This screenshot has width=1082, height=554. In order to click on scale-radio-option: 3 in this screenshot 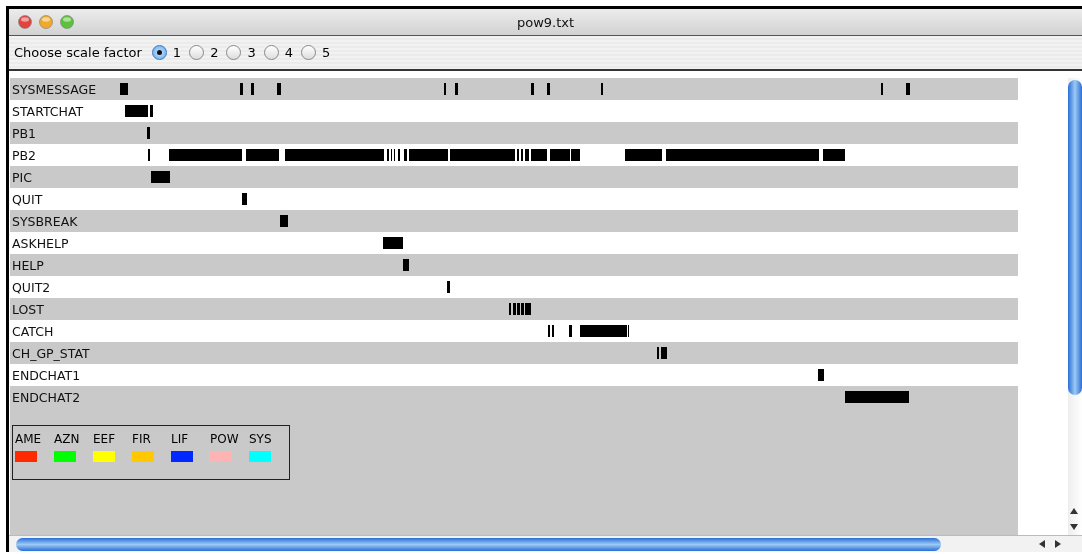, I will do `click(241, 52)`.